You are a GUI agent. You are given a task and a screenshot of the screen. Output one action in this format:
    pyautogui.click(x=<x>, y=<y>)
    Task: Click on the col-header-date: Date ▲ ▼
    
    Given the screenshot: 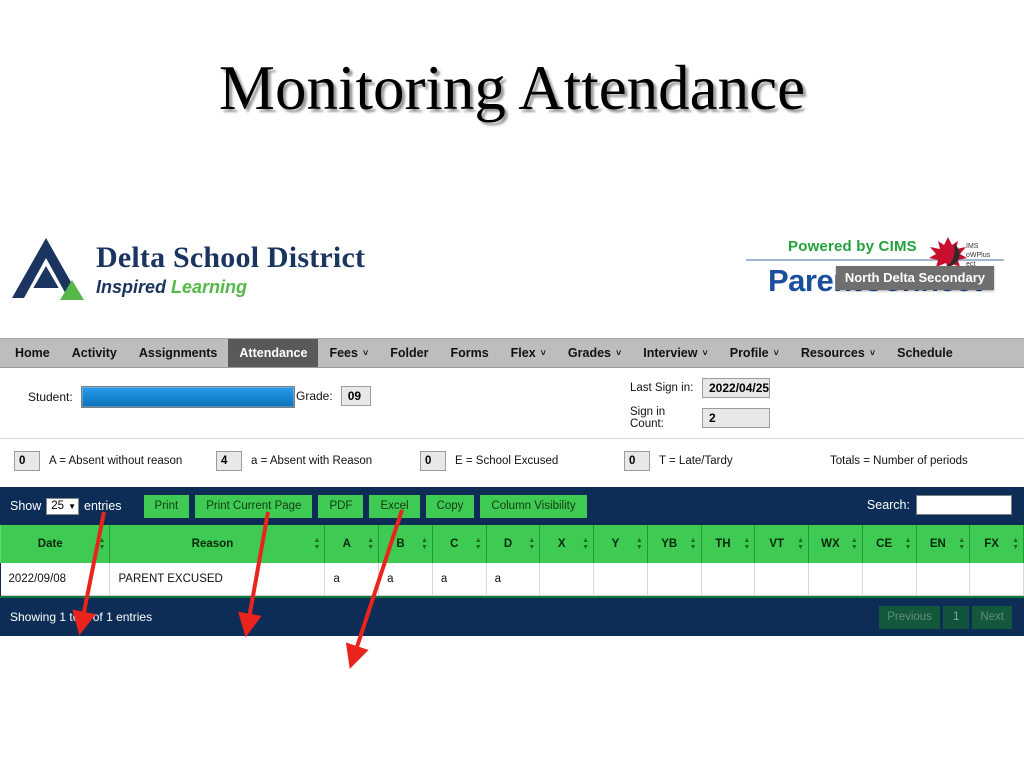 What is the action you would take?
    pyautogui.click(x=55, y=544)
    